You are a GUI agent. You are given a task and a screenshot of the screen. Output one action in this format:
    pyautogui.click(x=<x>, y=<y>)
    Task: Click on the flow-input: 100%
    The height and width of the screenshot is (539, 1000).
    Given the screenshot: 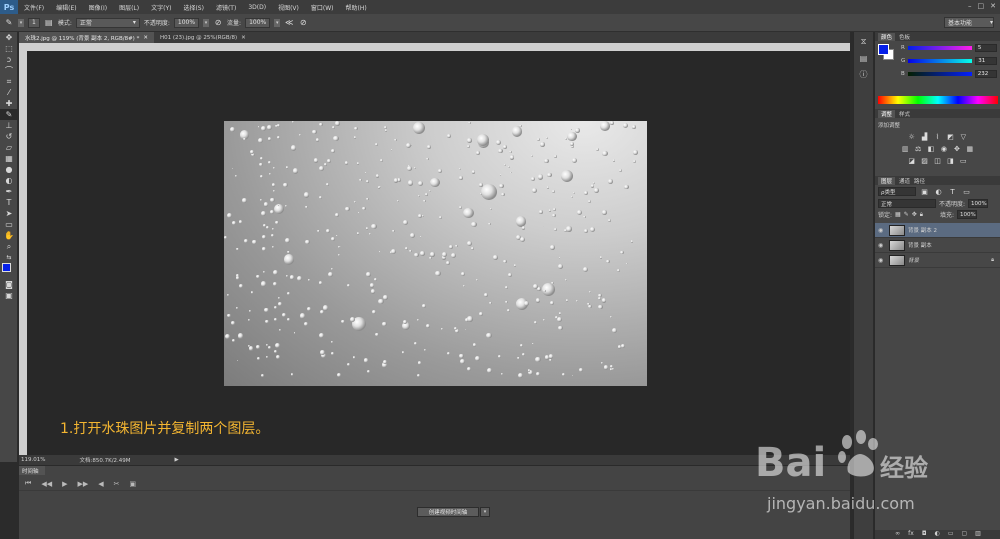 What is the action you would take?
    pyautogui.click(x=258, y=22)
    